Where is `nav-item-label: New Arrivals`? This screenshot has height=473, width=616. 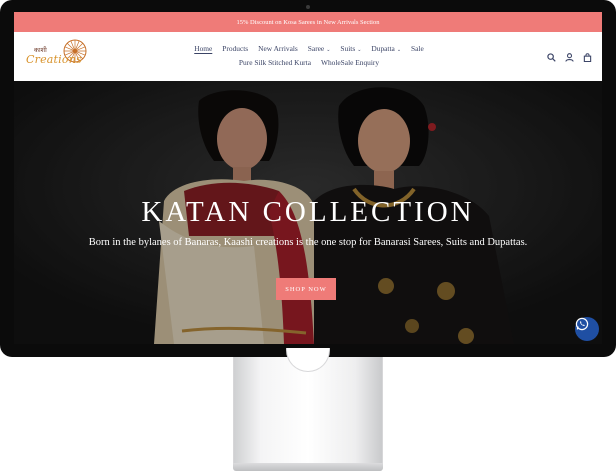 nav-item-label: New Arrivals is located at coordinates (278, 48).